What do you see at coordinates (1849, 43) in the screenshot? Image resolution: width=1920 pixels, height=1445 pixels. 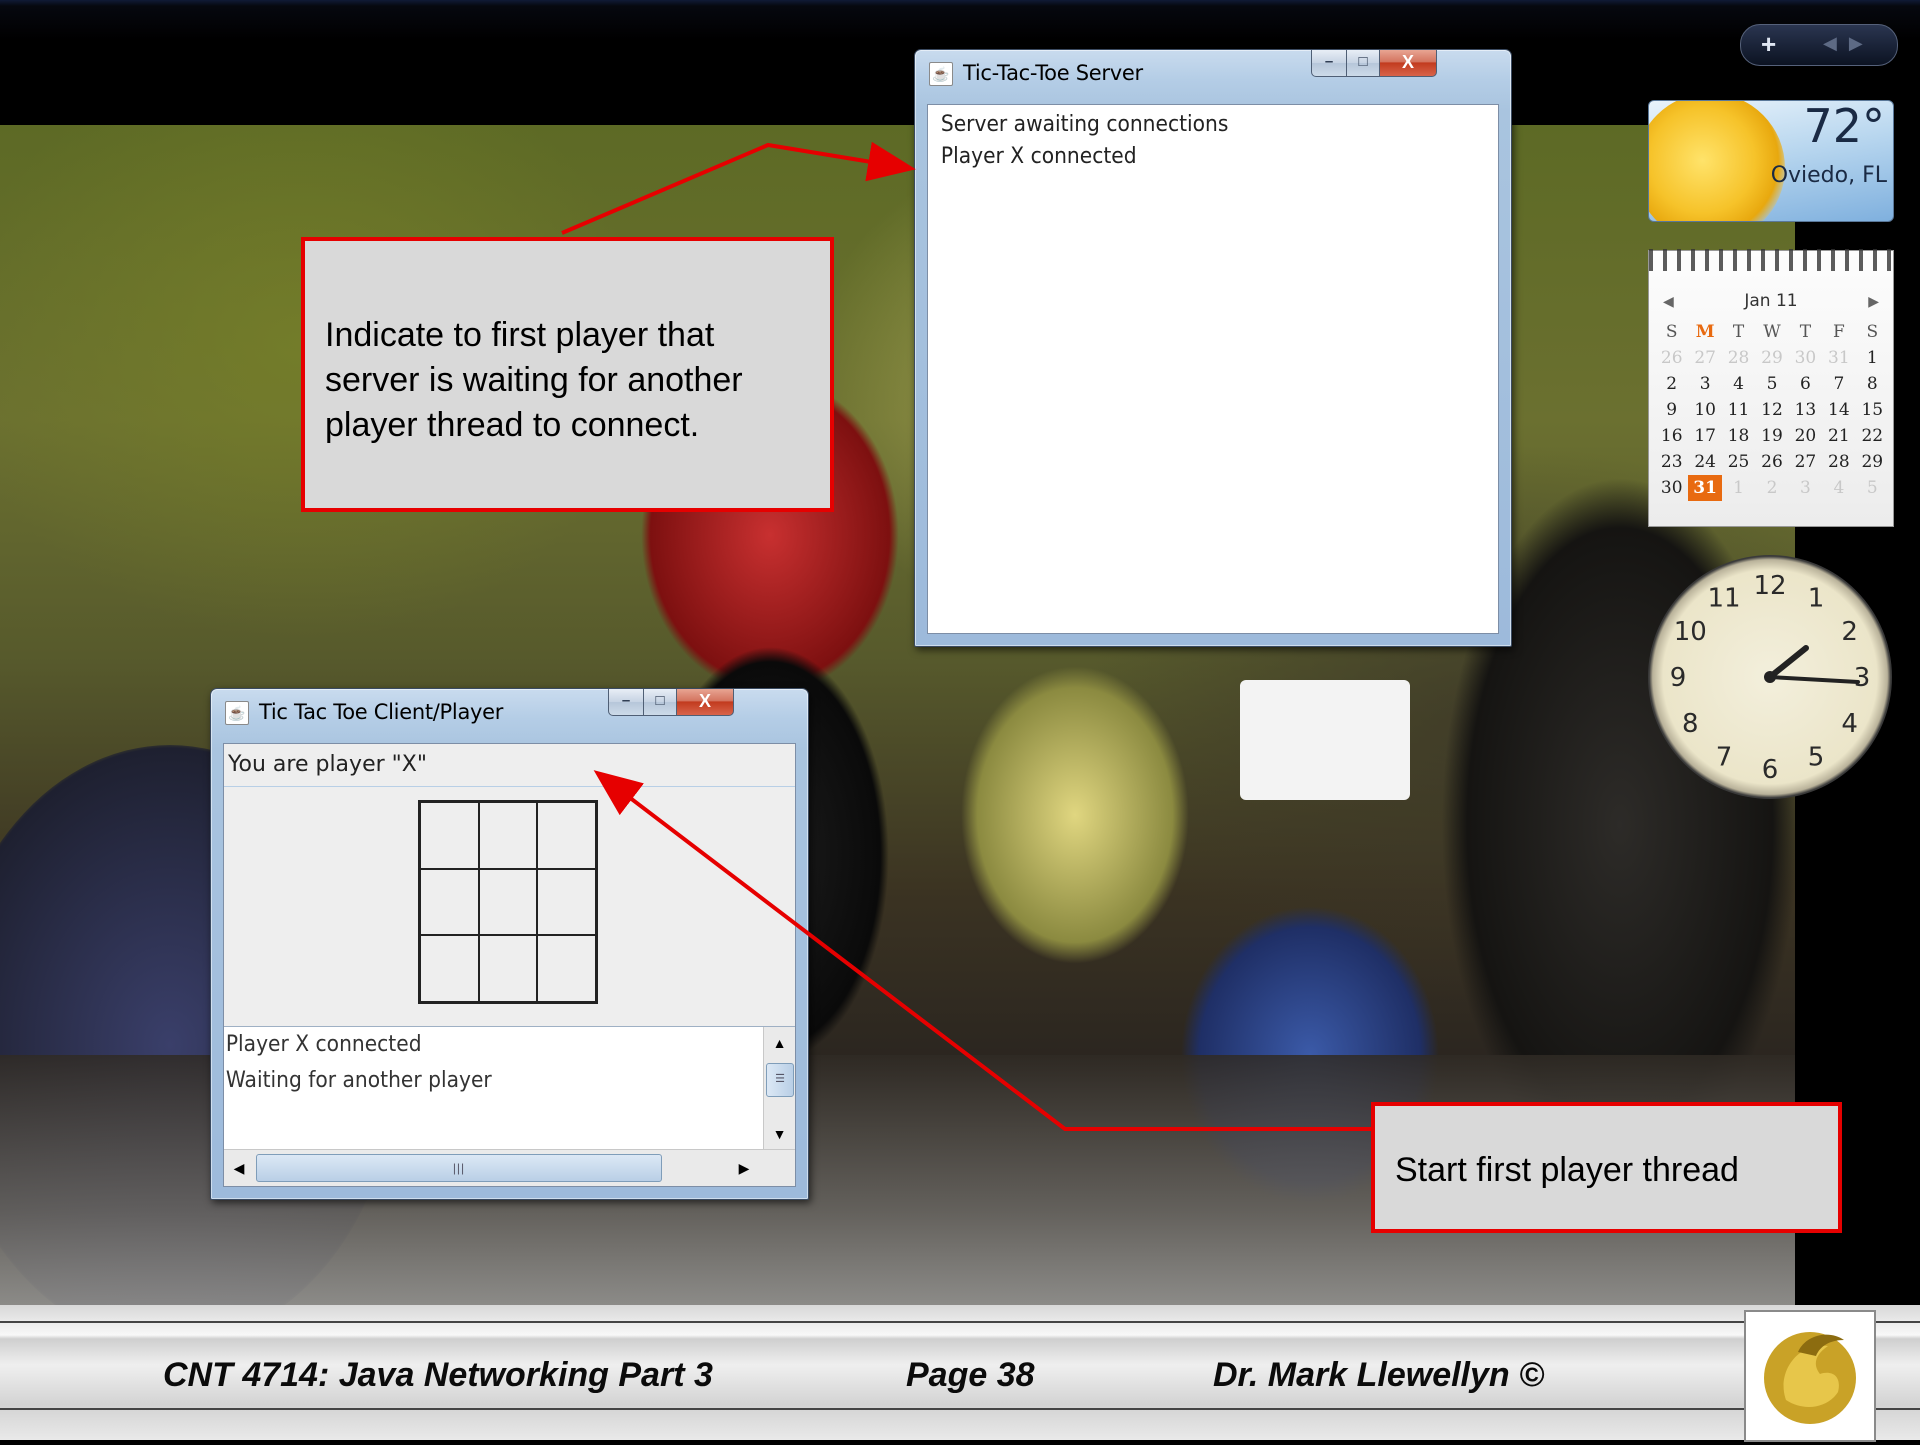 I see `gadget-nav-arrows-icon: ◀▶` at bounding box center [1849, 43].